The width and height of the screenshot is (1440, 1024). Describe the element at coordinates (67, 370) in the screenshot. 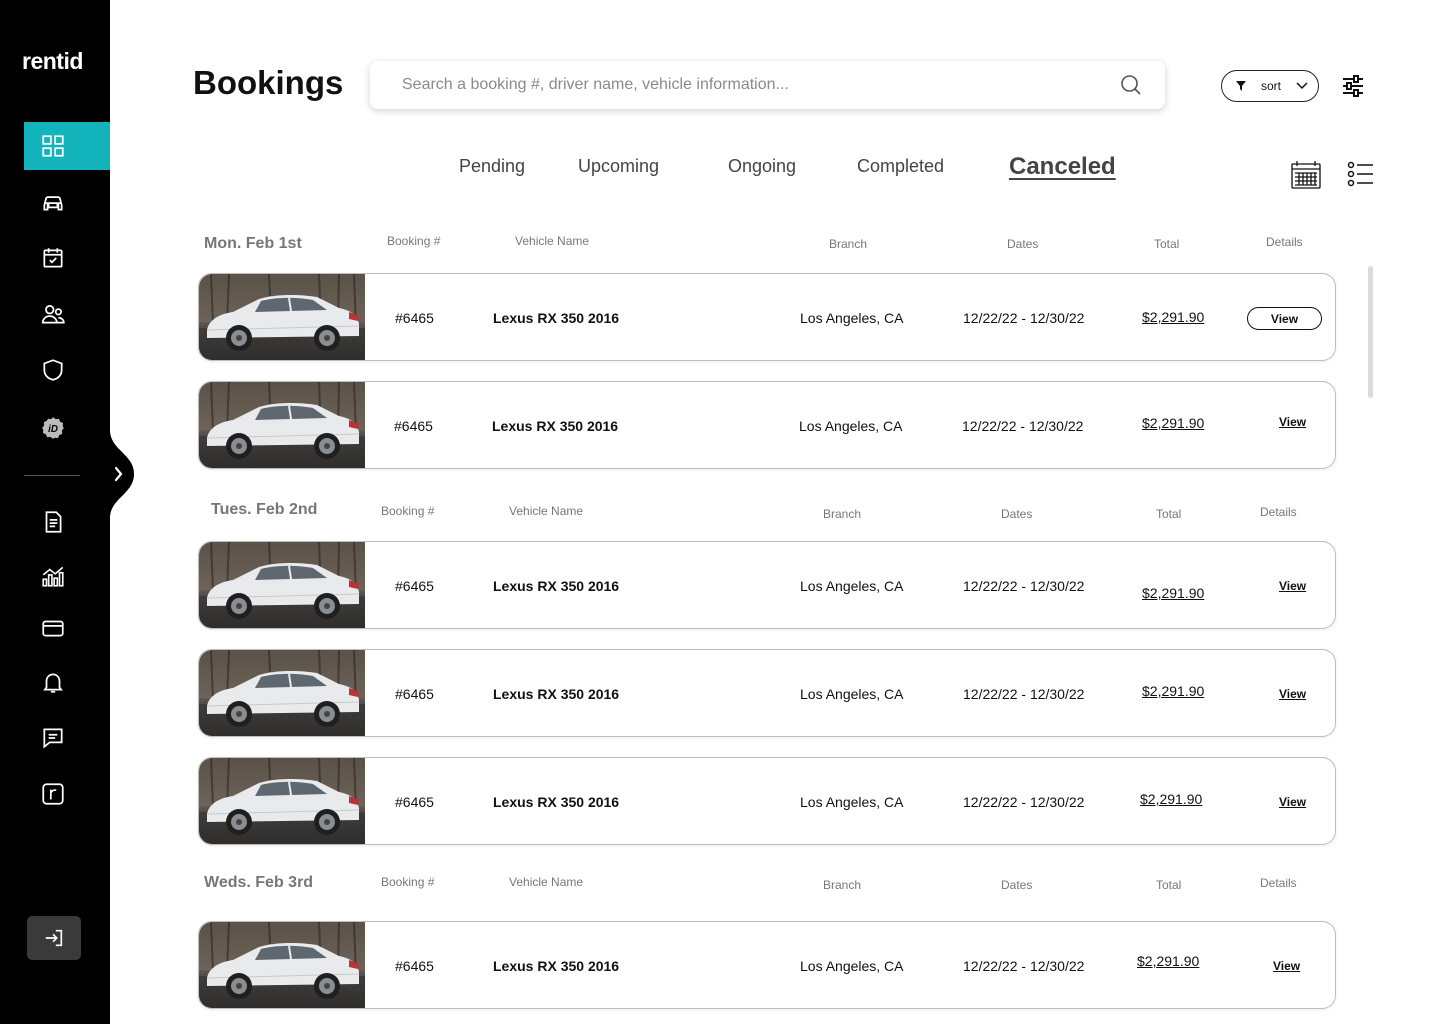

I see `sidebar-item-insurance` at that location.